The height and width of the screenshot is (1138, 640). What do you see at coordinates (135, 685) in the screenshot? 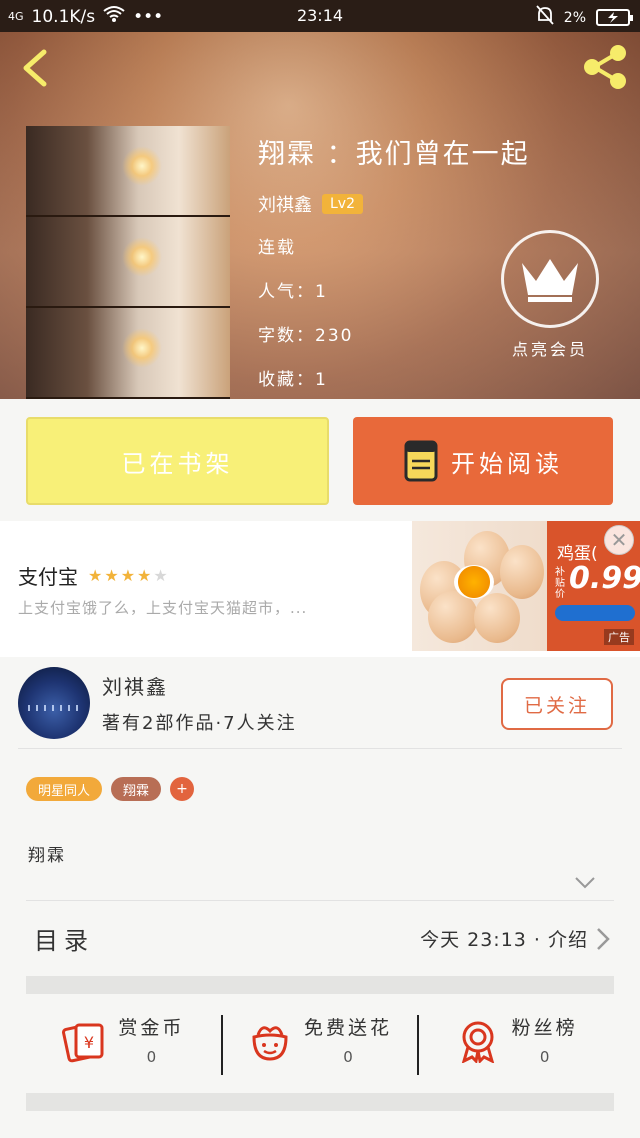
I see `author-name: 刘祺鑫` at bounding box center [135, 685].